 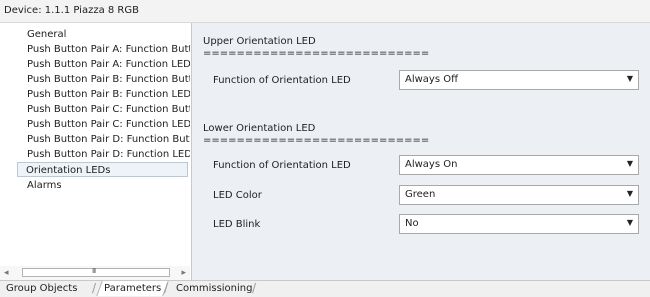 I want to click on dropdown-value: Green, so click(x=420, y=194).